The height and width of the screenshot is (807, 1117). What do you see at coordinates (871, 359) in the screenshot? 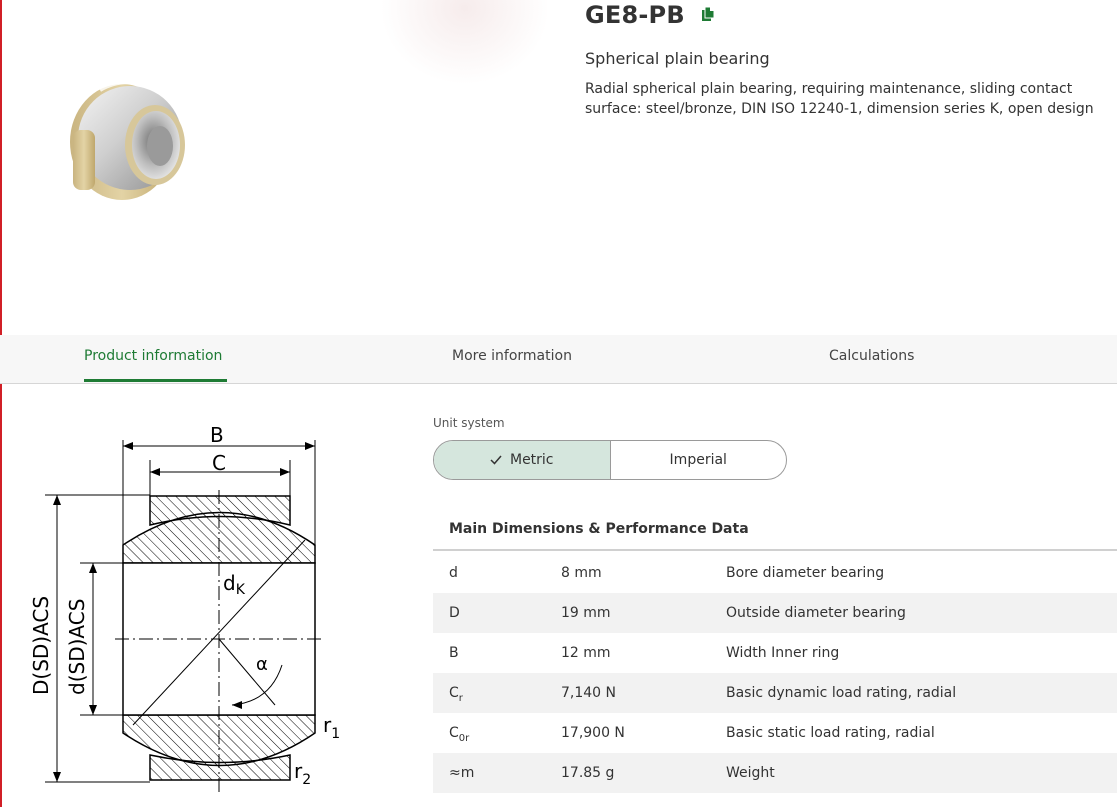
I see `tab-calculations: Calculations` at bounding box center [871, 359].